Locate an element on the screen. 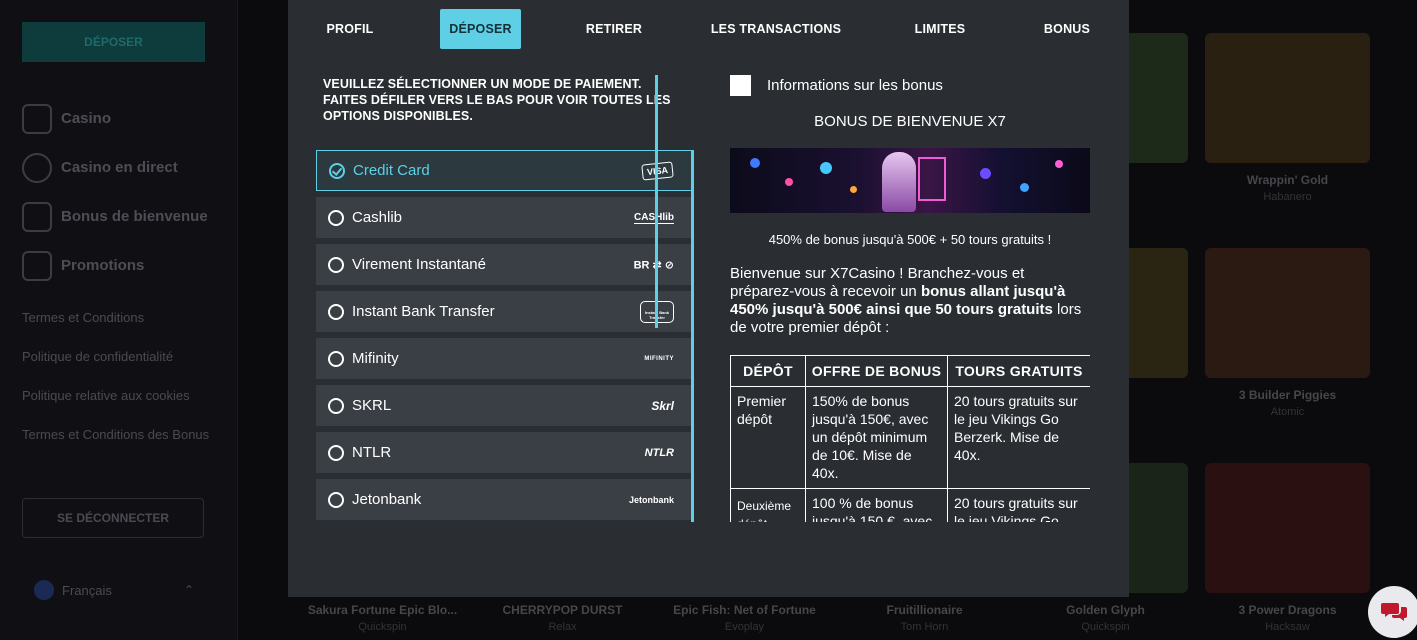  cashlib-logo-icon: CASHlib is located at coordinates (654, 217).